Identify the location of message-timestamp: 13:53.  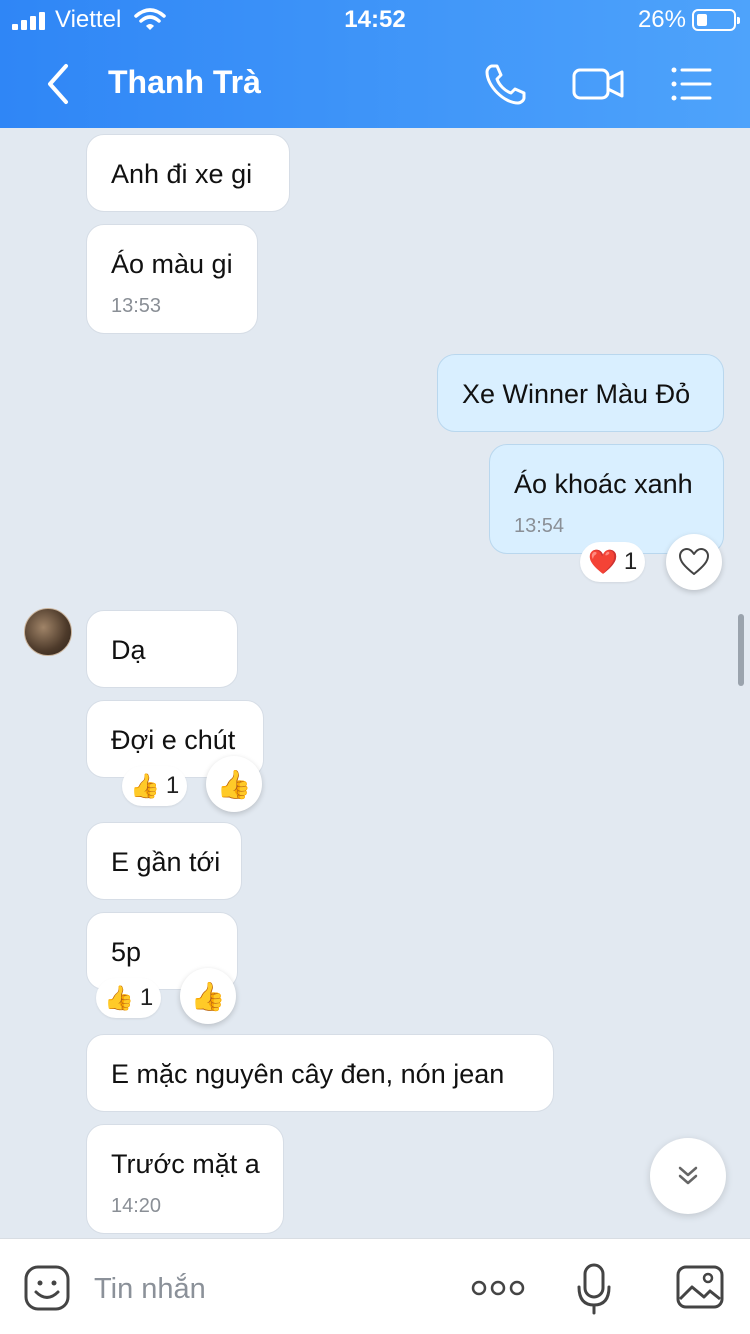
(136, 306).